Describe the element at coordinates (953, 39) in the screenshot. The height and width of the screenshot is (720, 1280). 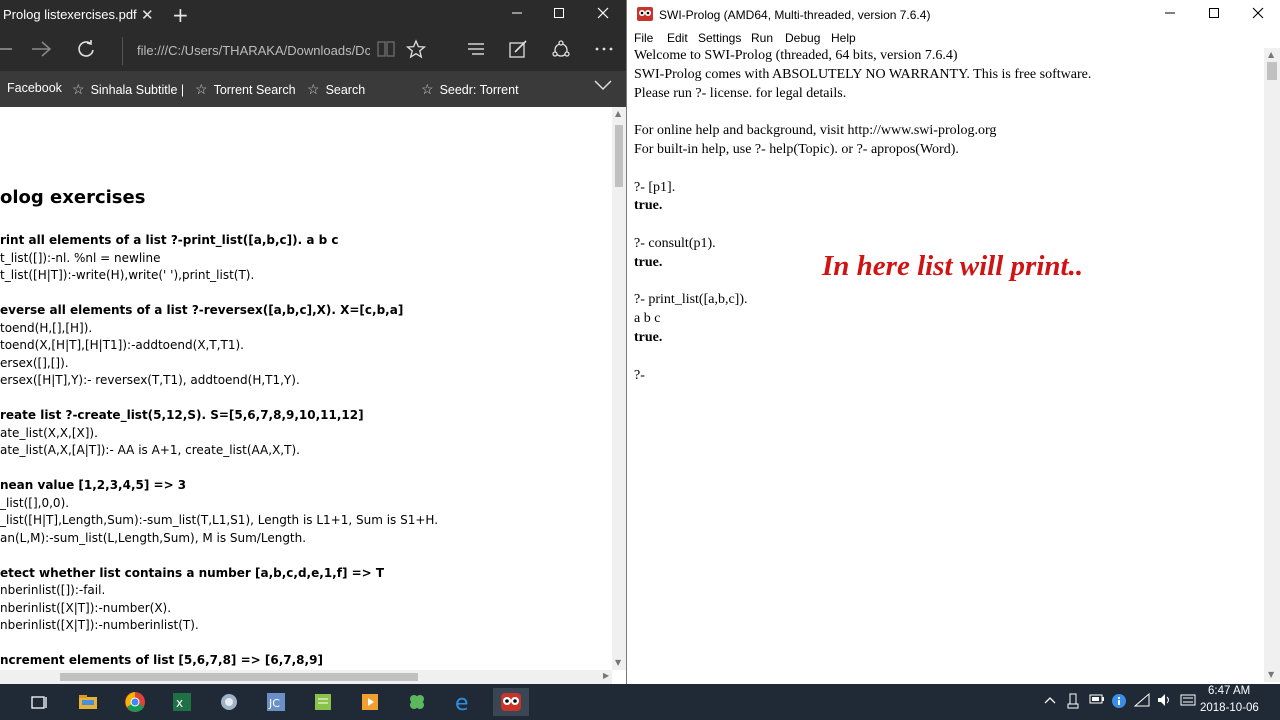
I see `menu-bar: File Edit Settings Run Debug Help` at that location.